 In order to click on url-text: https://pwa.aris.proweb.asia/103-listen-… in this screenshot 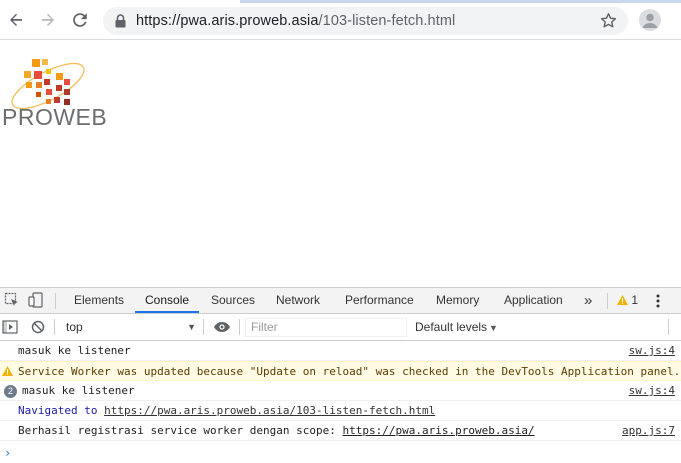, I will do `click(295, 21)`.